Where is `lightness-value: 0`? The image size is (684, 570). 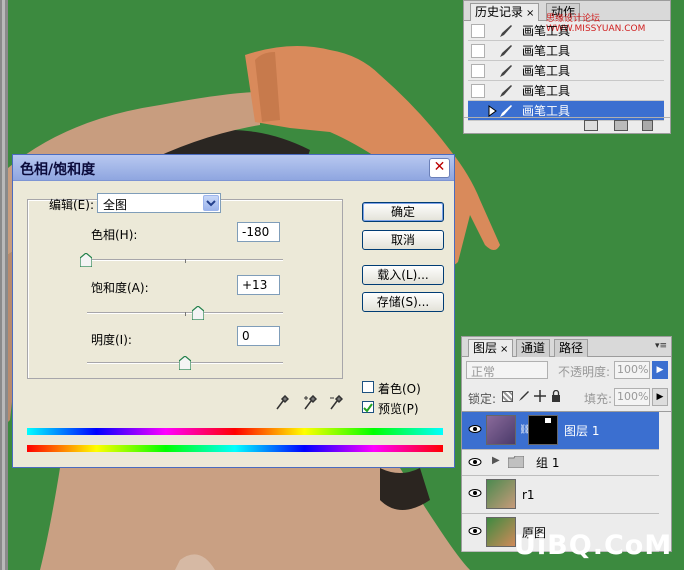
lightness-value: 0 is located at coordinates (246, 336).